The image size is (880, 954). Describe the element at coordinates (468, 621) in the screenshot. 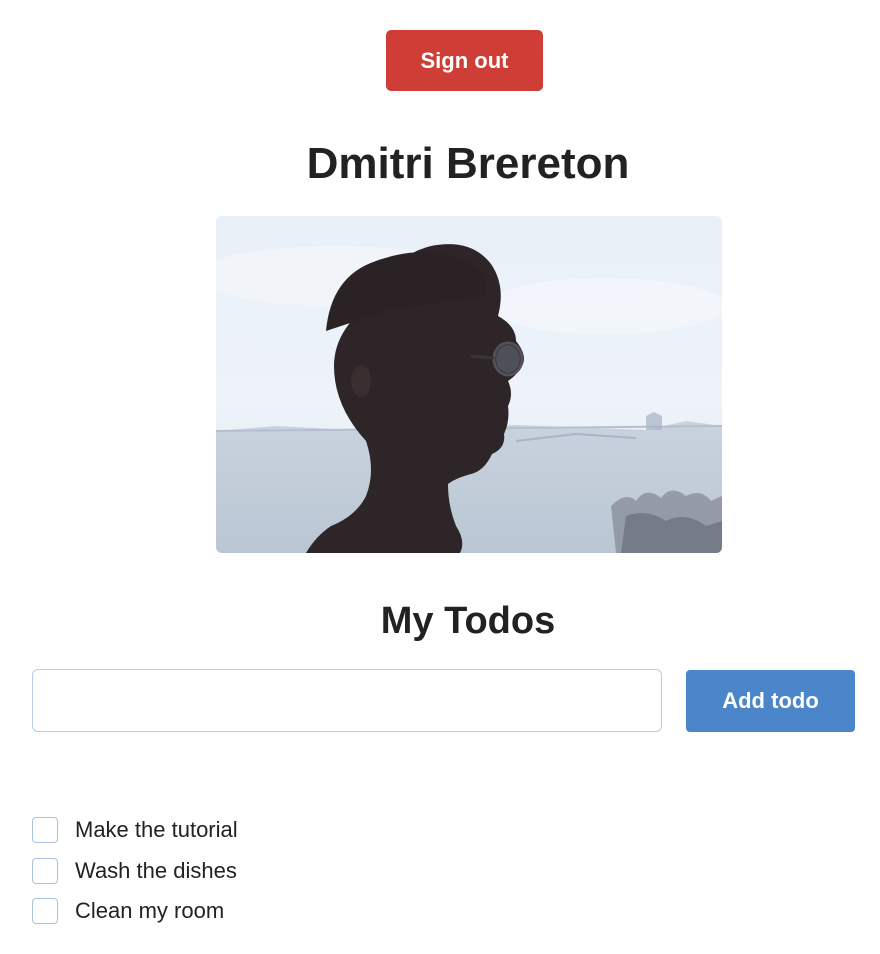

I see `todos-heading: My Todos` at that location.